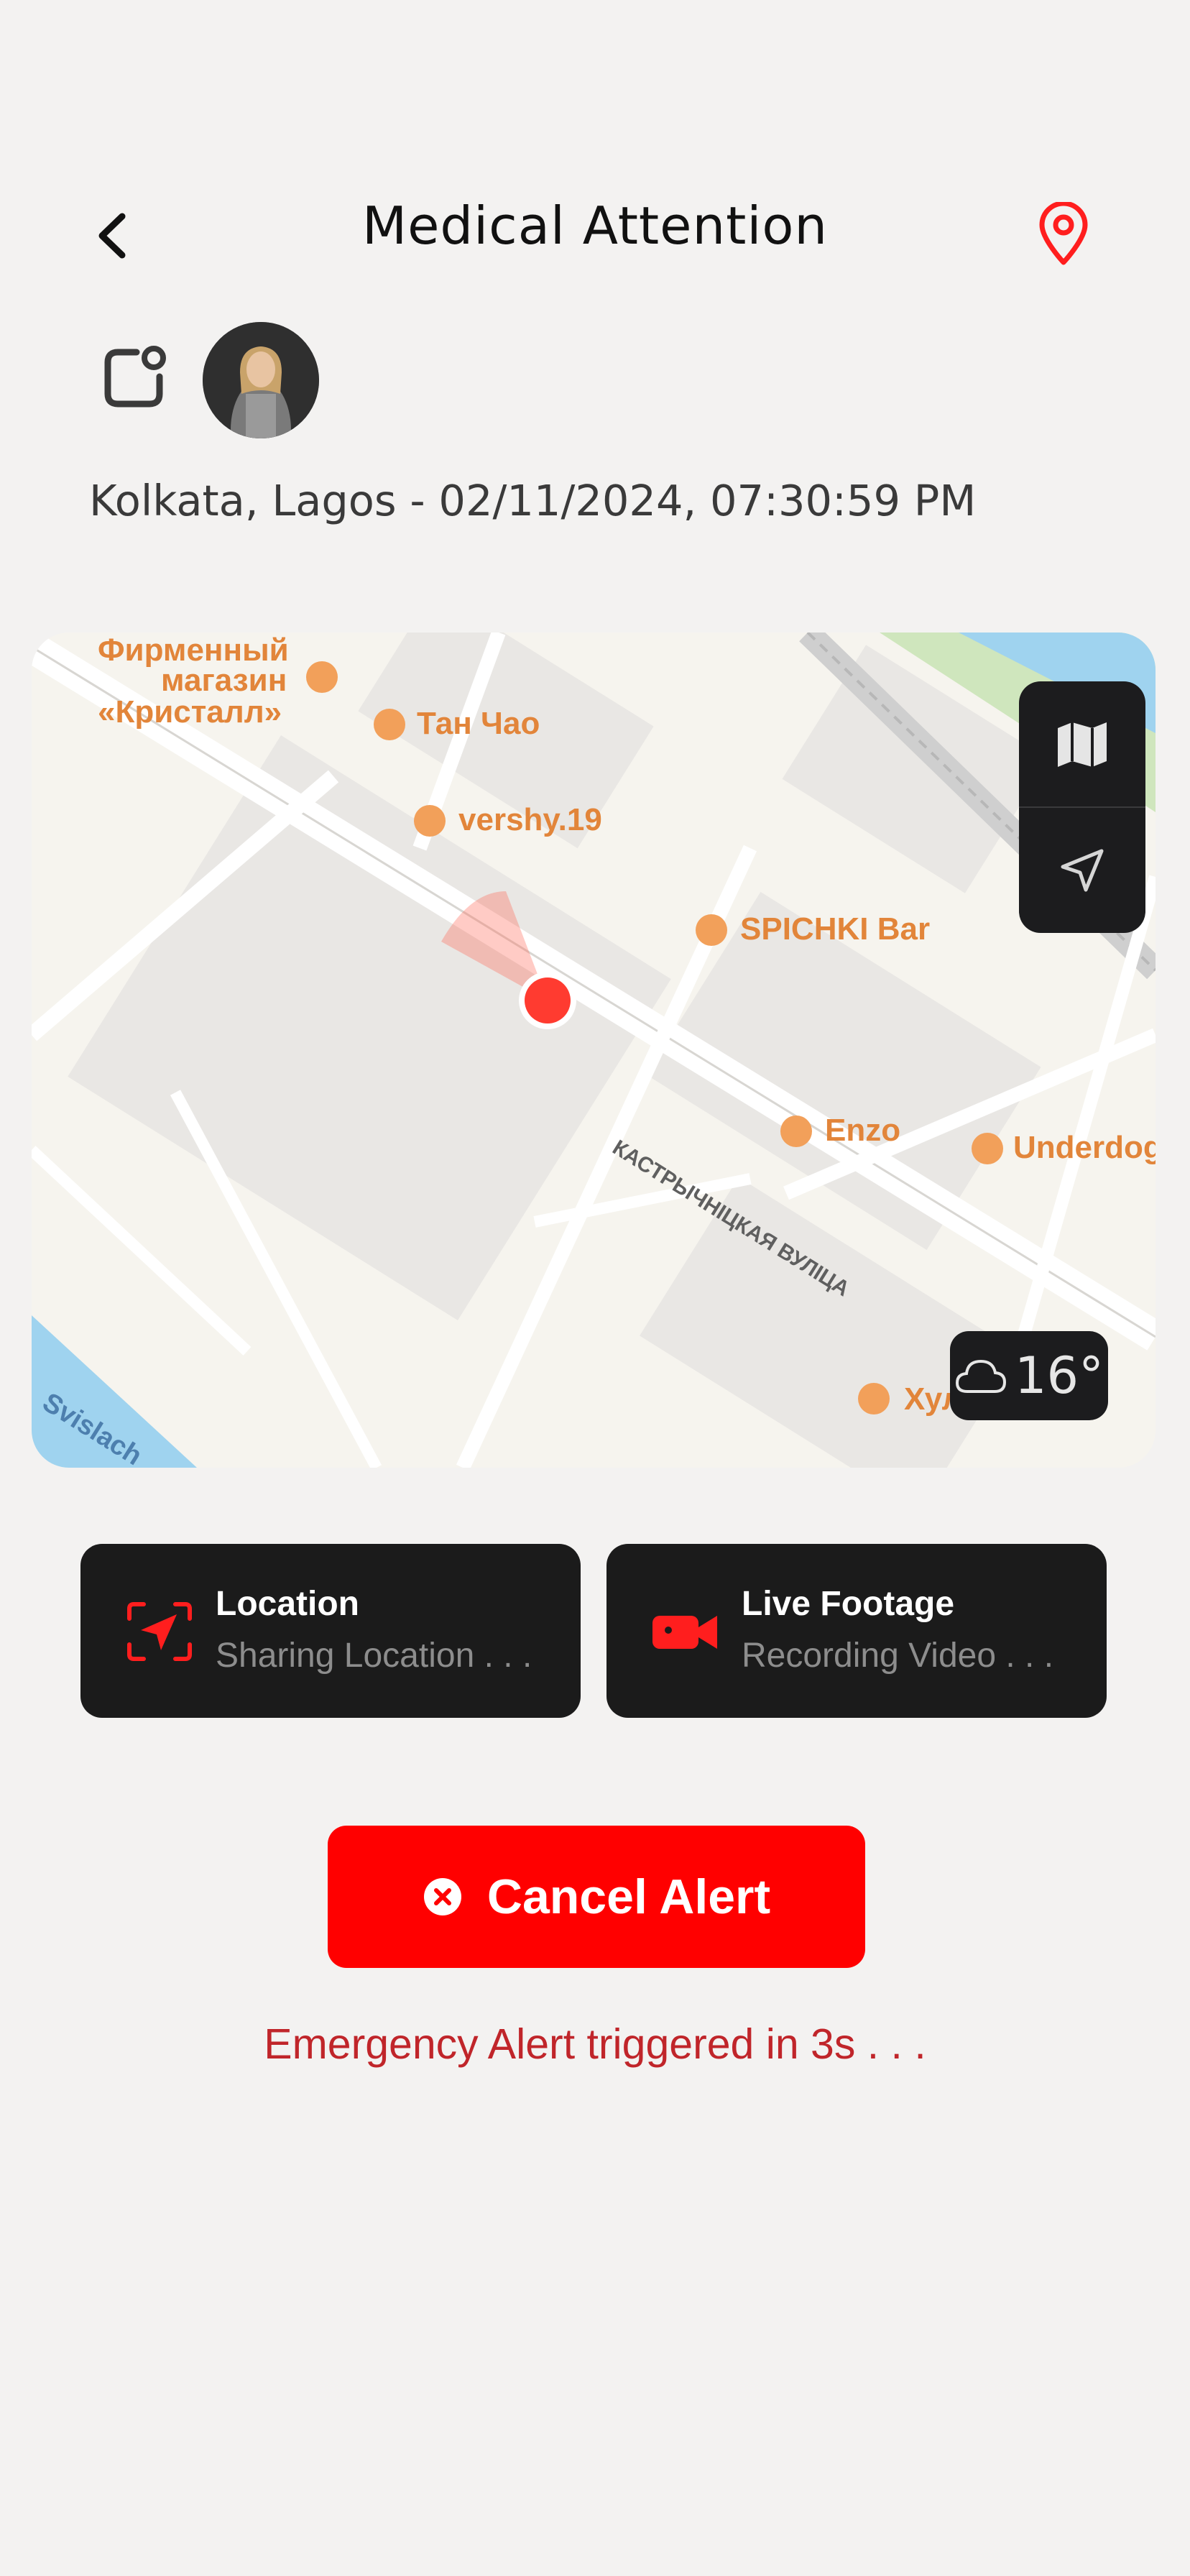 This screenshot has height=2576, width=1190. I want to click on location-scan-icon, so click(159, 1631).